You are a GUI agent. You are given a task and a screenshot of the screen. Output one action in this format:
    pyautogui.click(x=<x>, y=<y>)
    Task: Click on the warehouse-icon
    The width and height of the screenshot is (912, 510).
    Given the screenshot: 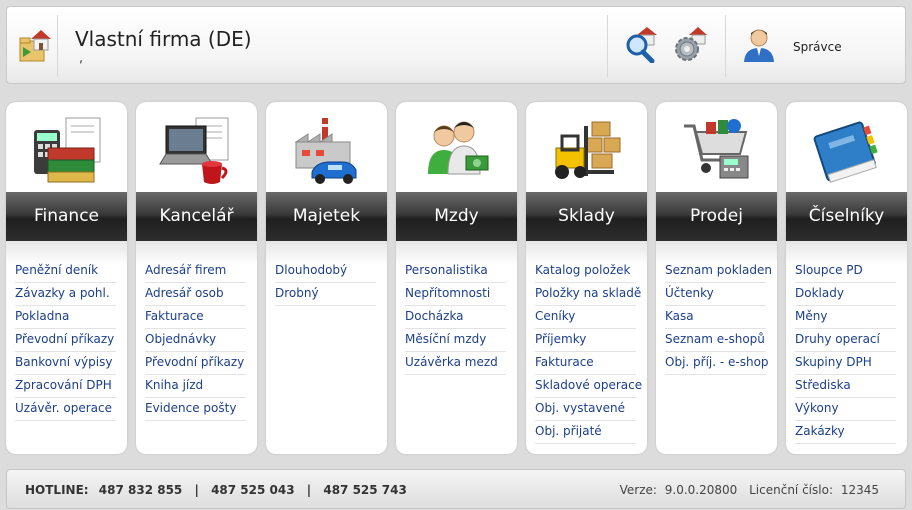 What is the action you would take?
    pyautogui.click(x=586, y=150)
    